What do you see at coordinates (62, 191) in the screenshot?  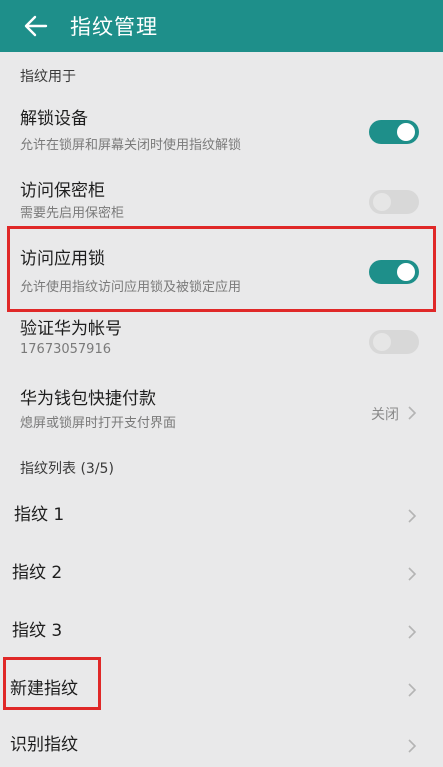 I see `setting-label: 访问保密柜` at bounding box center [62, 191].